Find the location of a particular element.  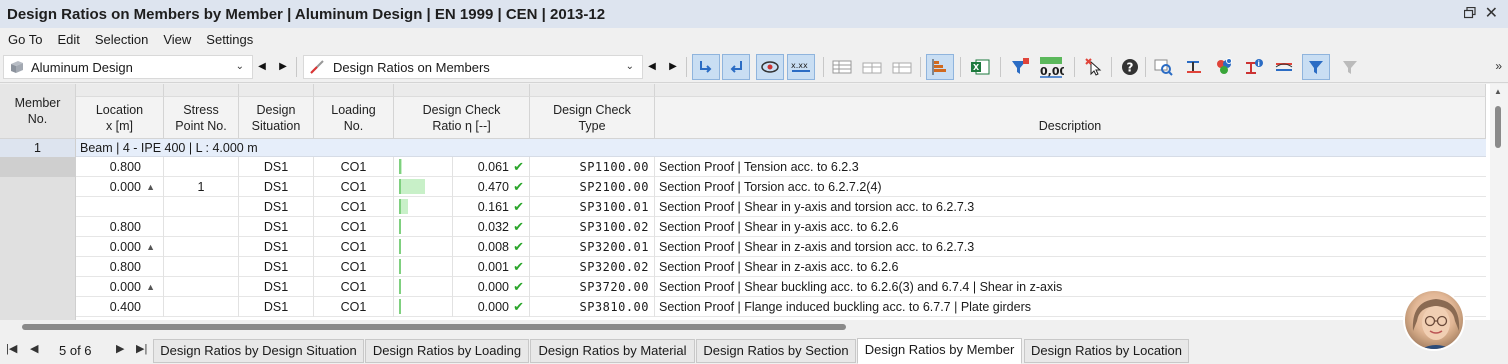

menu-selection: Selection is located at coordinates (121, 39).